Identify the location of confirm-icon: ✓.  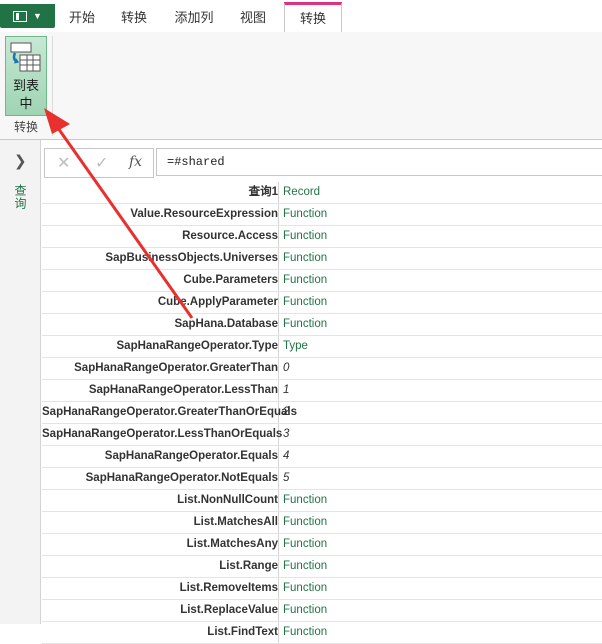
(101, 163).